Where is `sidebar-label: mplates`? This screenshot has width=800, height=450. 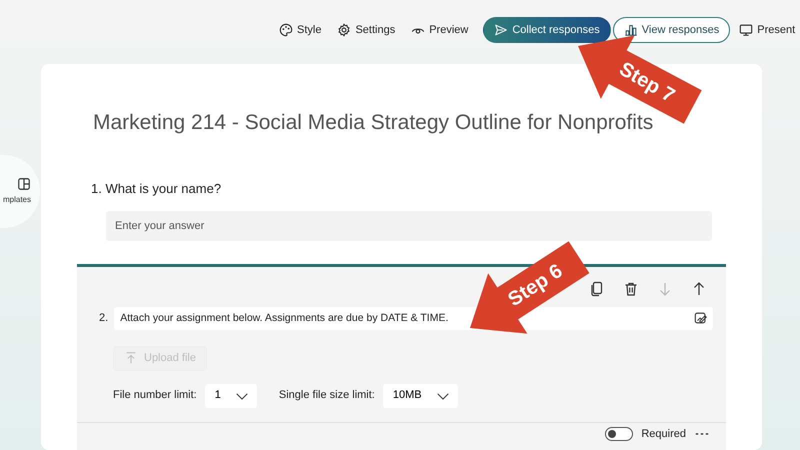
sidebar-label: mplates is located at coordinates (16, 200).